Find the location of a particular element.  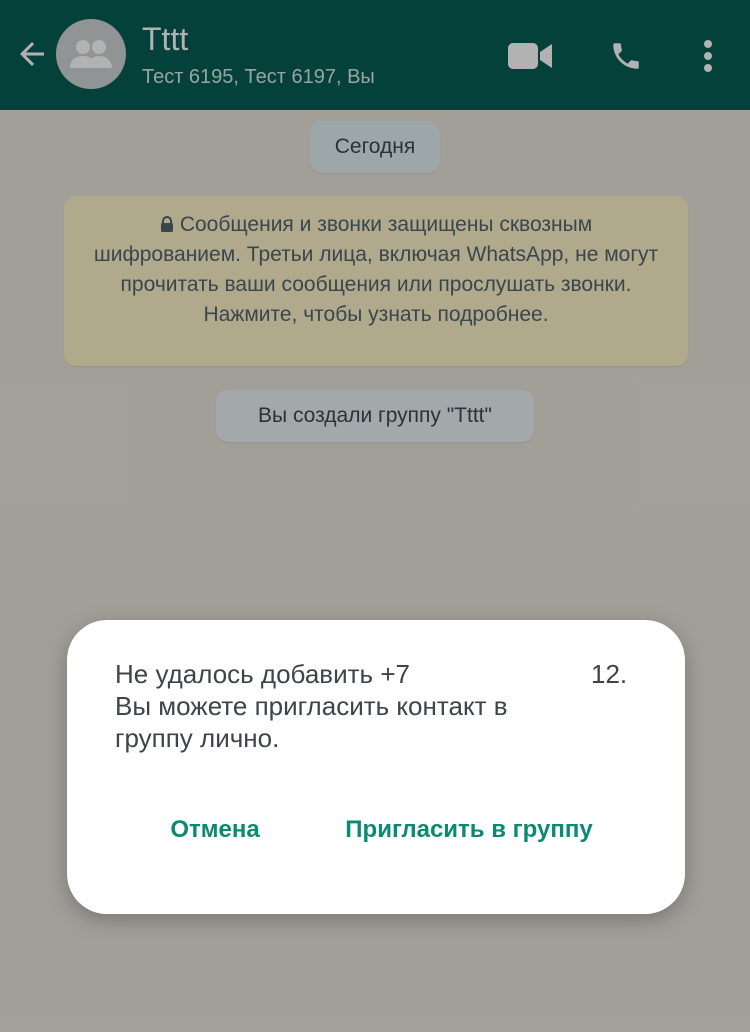

cancel-button: Отмена is located at coordinates (215, 830).